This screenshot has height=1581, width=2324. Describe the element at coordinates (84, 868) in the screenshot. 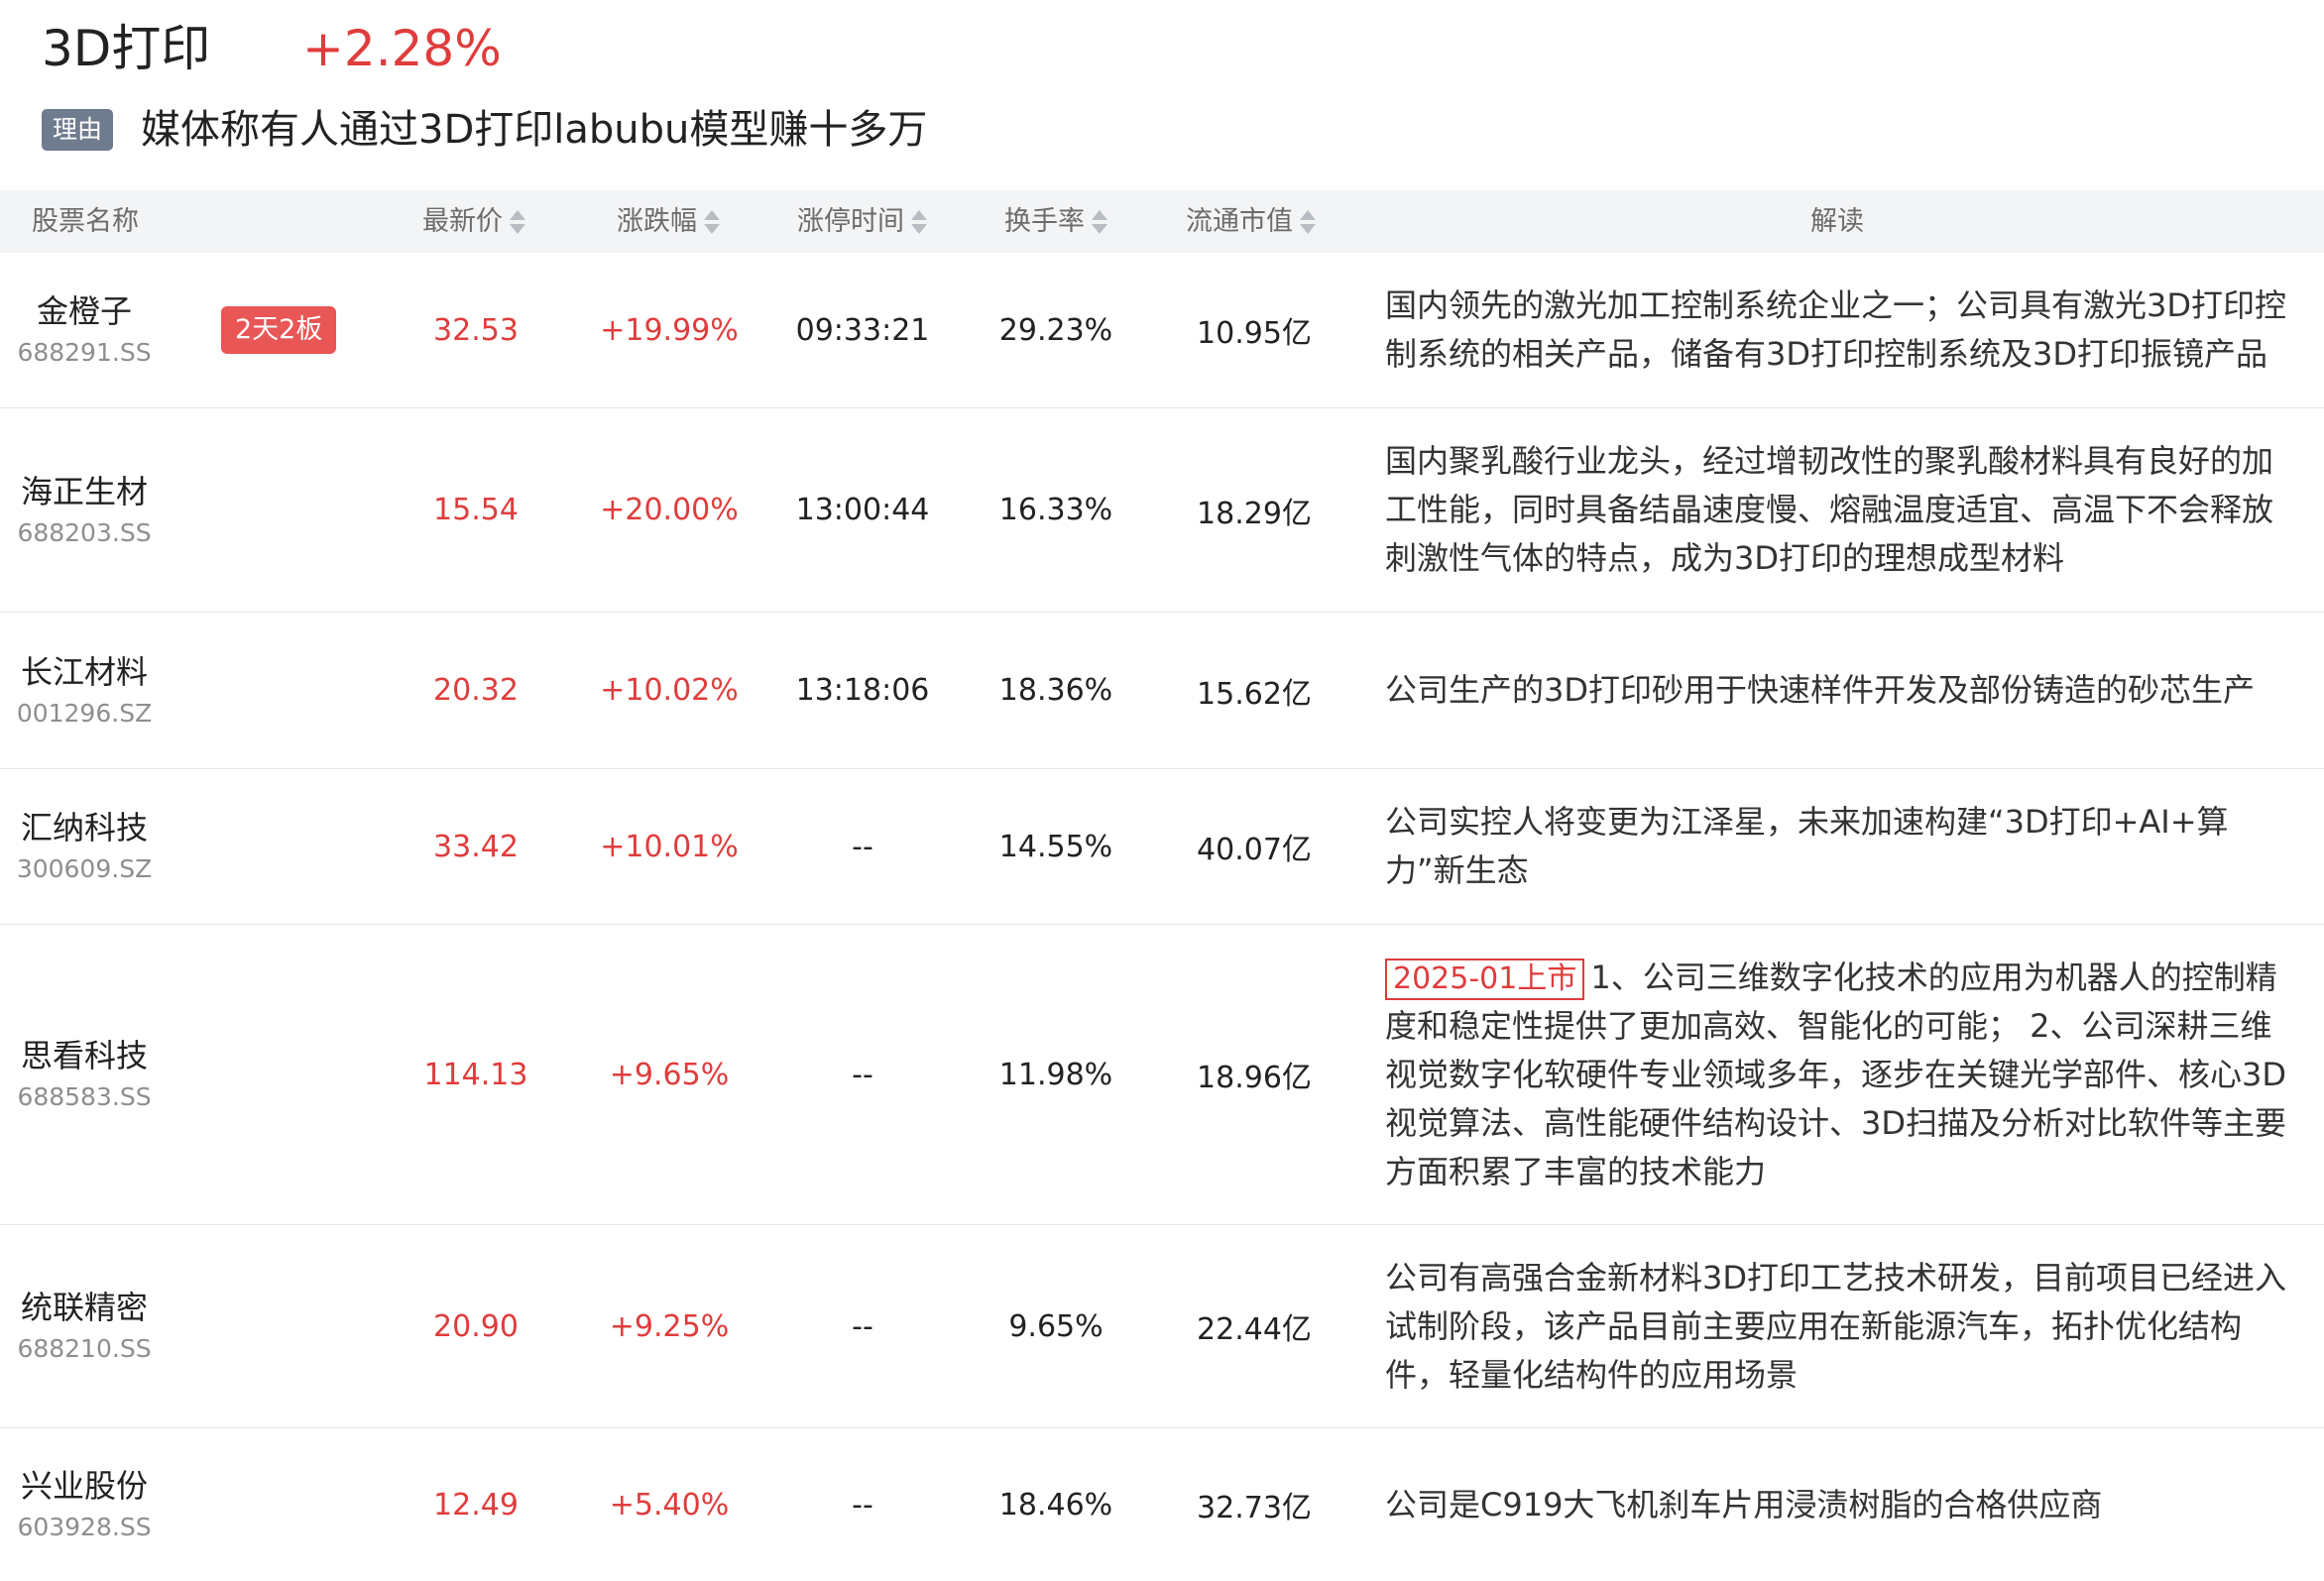

I see `stock-code: 300609.SZ` at that location.